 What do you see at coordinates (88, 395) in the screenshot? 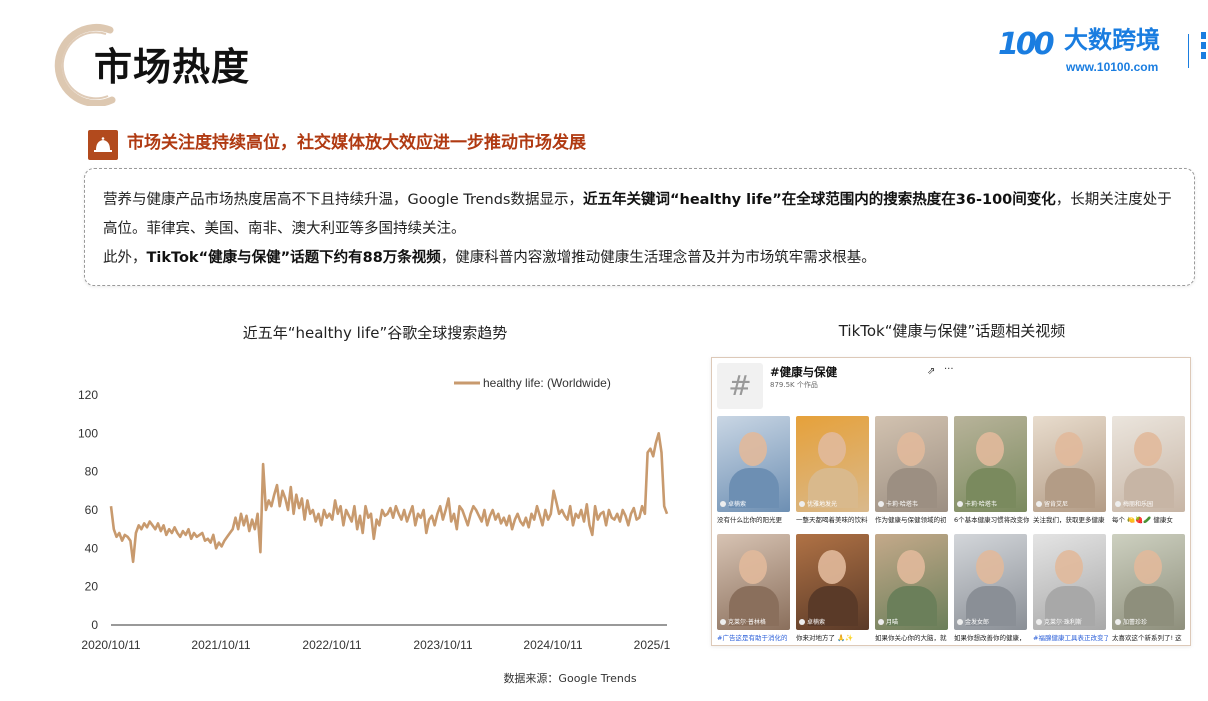
I see `y-tick-label: 120` at bounding box center [88, 395].